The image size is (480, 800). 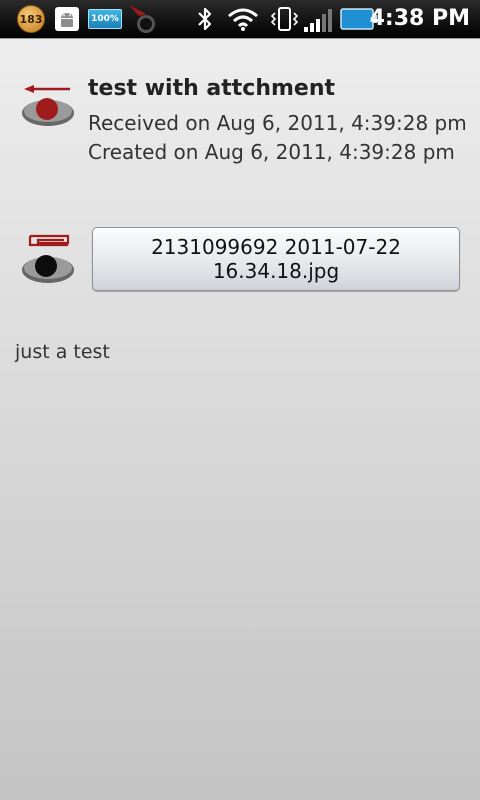 I want to click on message-body: just a test, so click(x=62, y=352).